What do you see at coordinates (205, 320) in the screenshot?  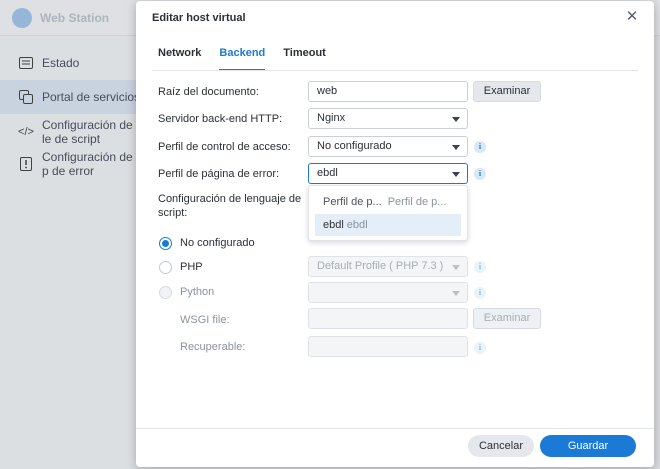 I see `wsgi-file-label: WSGI file:` at bounding box center [205, 320].